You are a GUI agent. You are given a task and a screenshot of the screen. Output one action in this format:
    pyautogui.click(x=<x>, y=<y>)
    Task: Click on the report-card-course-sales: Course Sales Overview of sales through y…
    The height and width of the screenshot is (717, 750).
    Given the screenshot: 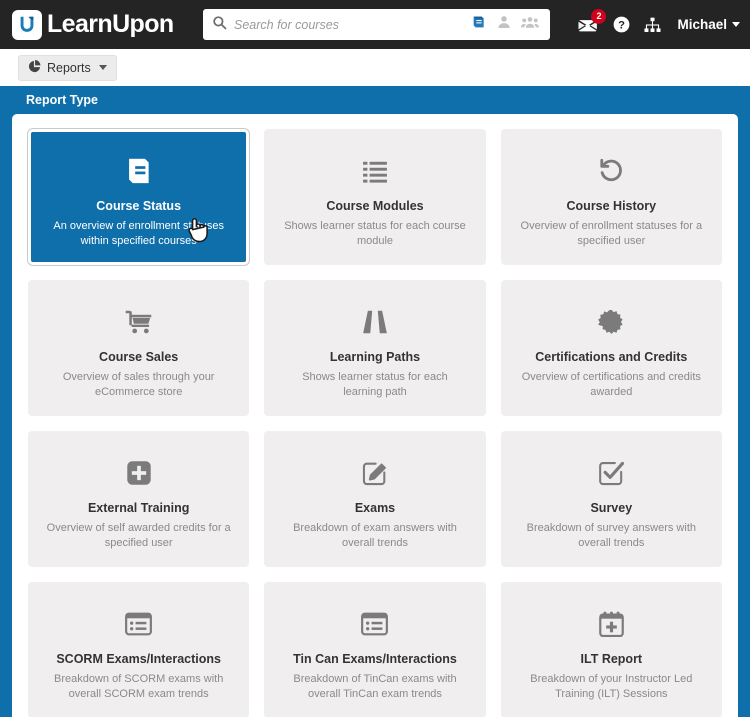 What is the action you would take?
    pyautogui.click(x=139, y=348)
    